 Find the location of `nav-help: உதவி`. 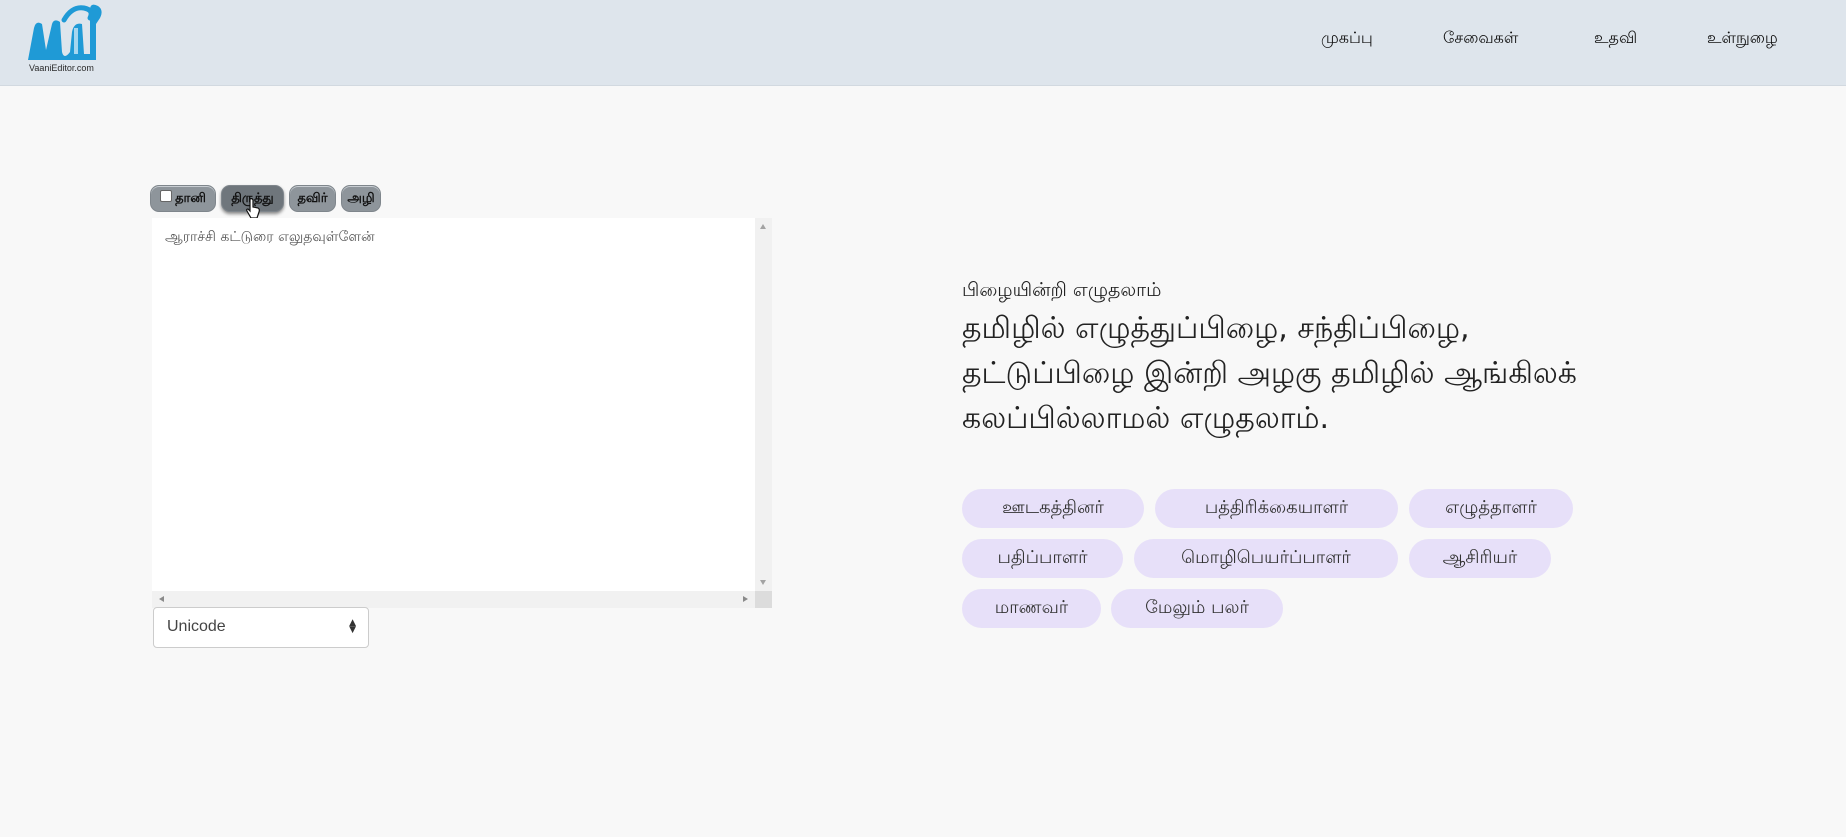

nav-help: உதவி is located at coordinates (1615, 38).